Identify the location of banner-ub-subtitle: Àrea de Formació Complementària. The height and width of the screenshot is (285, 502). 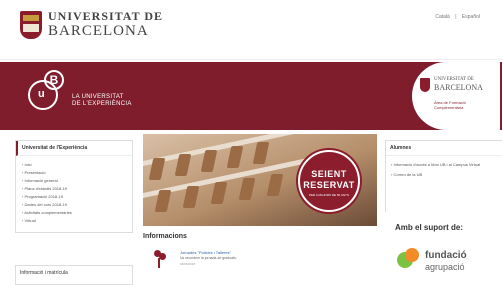
(450, 105).